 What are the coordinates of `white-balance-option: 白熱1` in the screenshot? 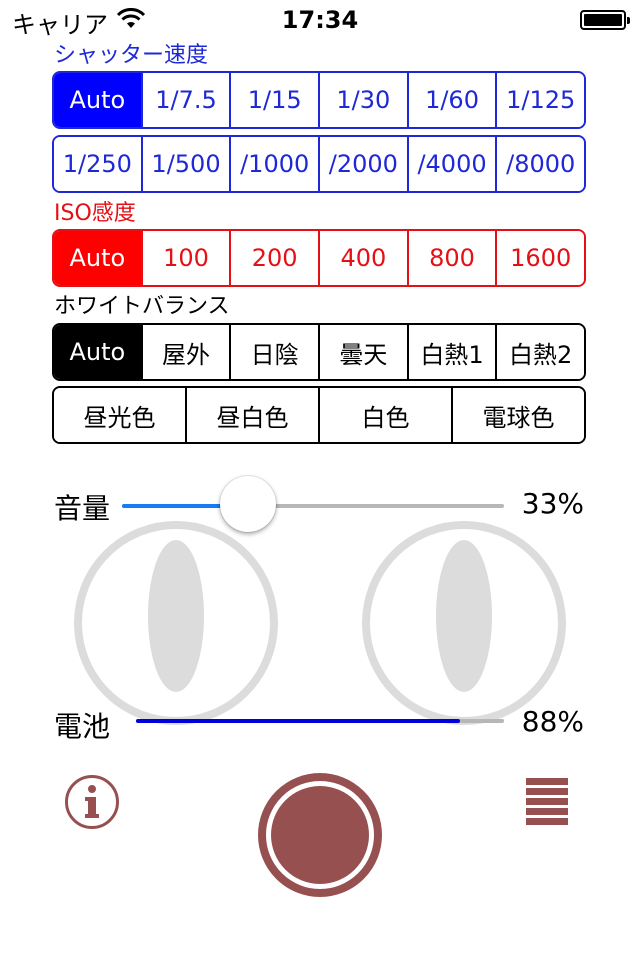 It's located at (451, 352).